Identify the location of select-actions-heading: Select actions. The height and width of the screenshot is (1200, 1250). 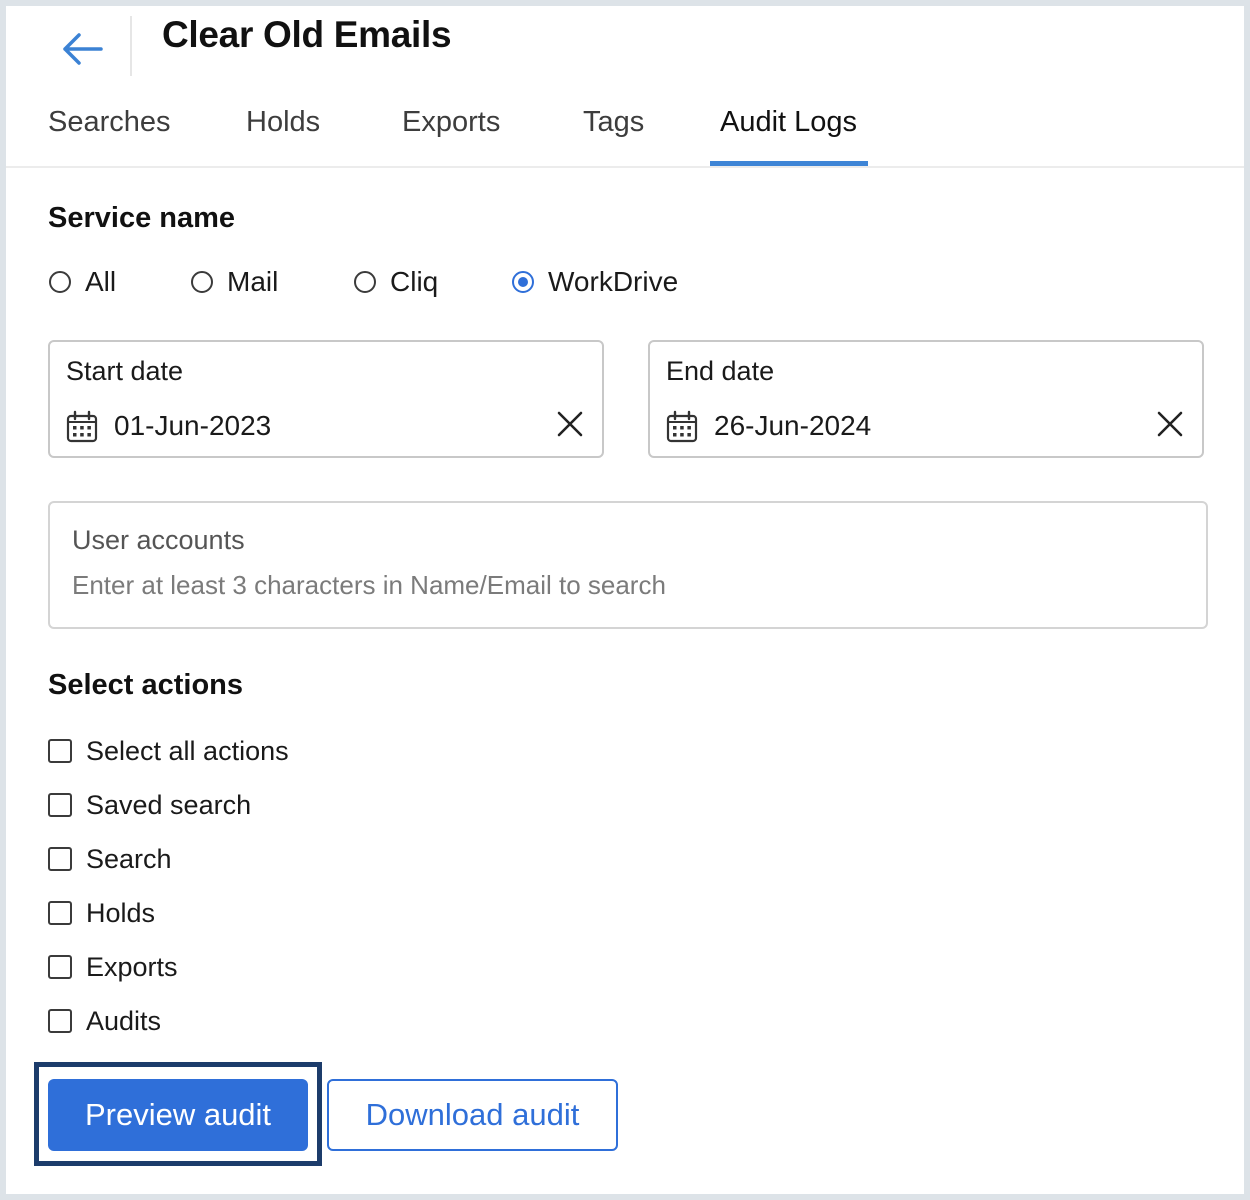
(146, 685).